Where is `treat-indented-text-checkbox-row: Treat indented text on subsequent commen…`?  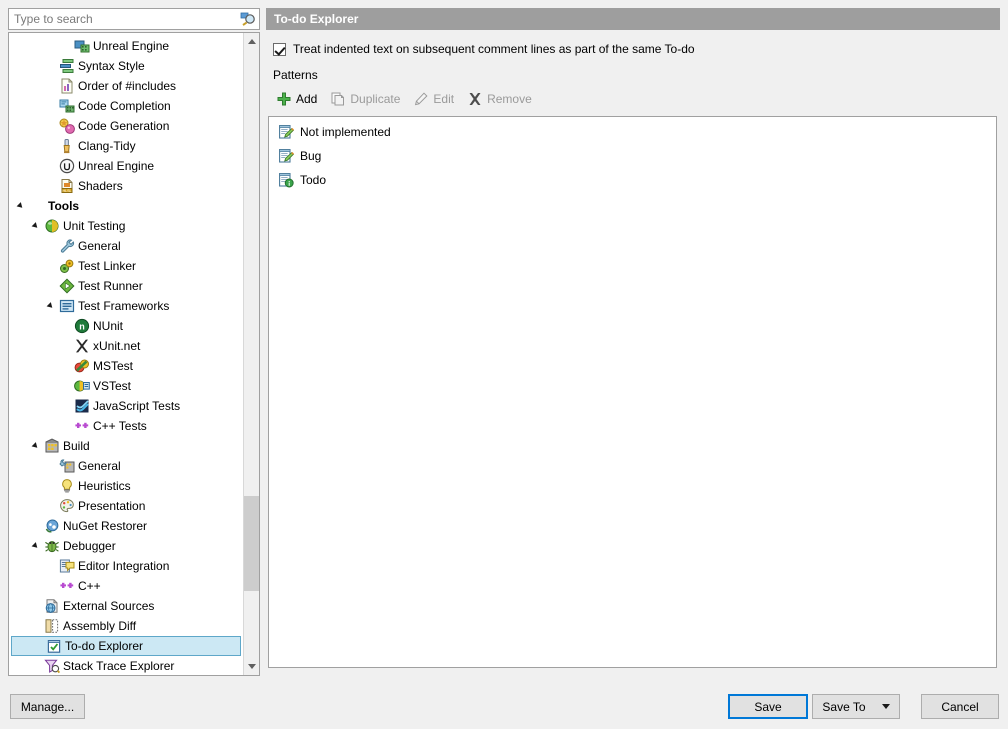 treat-indented-text-checkbox-row: Treat indented text on subsequent commen… is located at coordinates (633, 49).